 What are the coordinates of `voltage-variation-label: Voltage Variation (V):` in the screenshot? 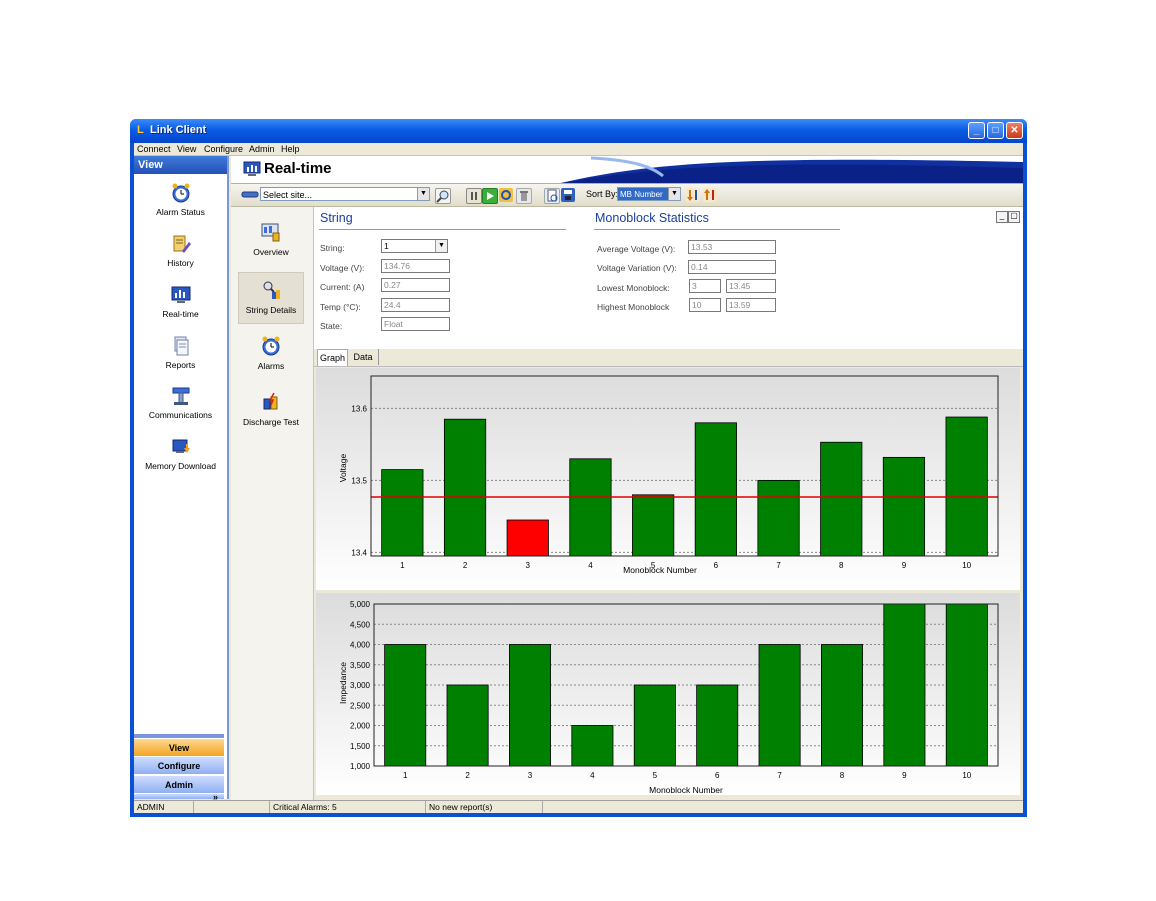 It's located at (637, 268).